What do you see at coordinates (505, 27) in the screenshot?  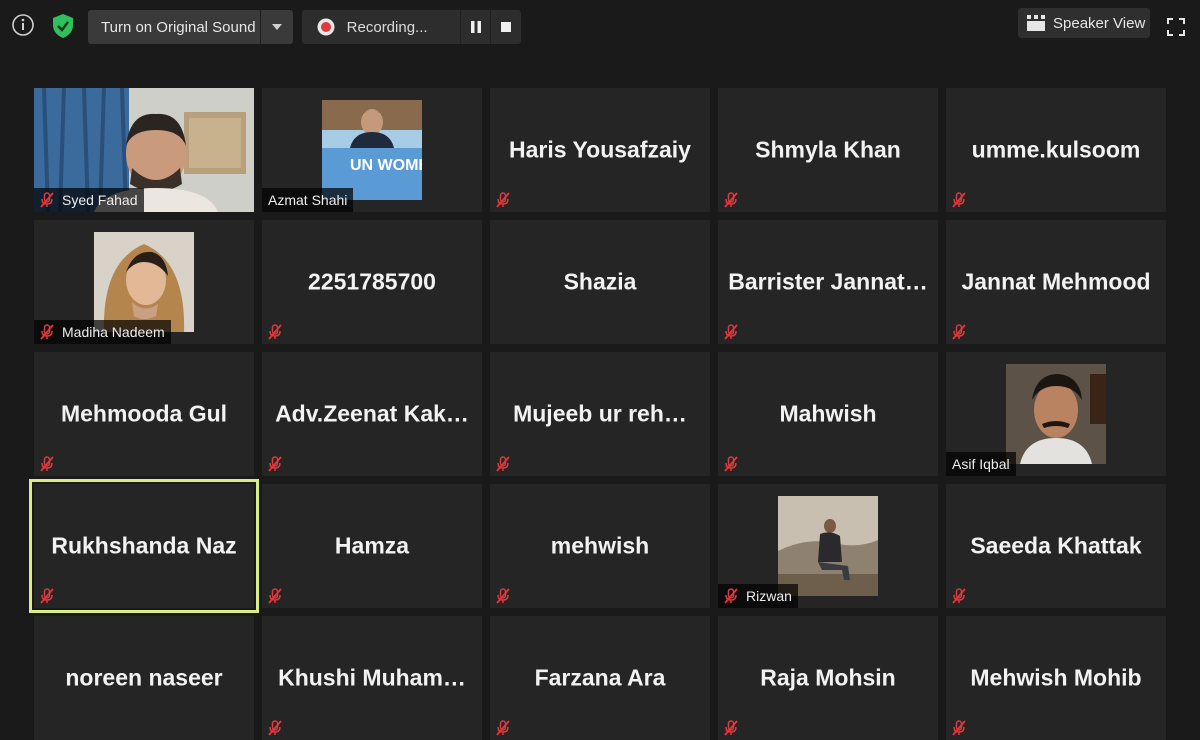 I see `stop-recording-button` at bounding box center [505, 27].